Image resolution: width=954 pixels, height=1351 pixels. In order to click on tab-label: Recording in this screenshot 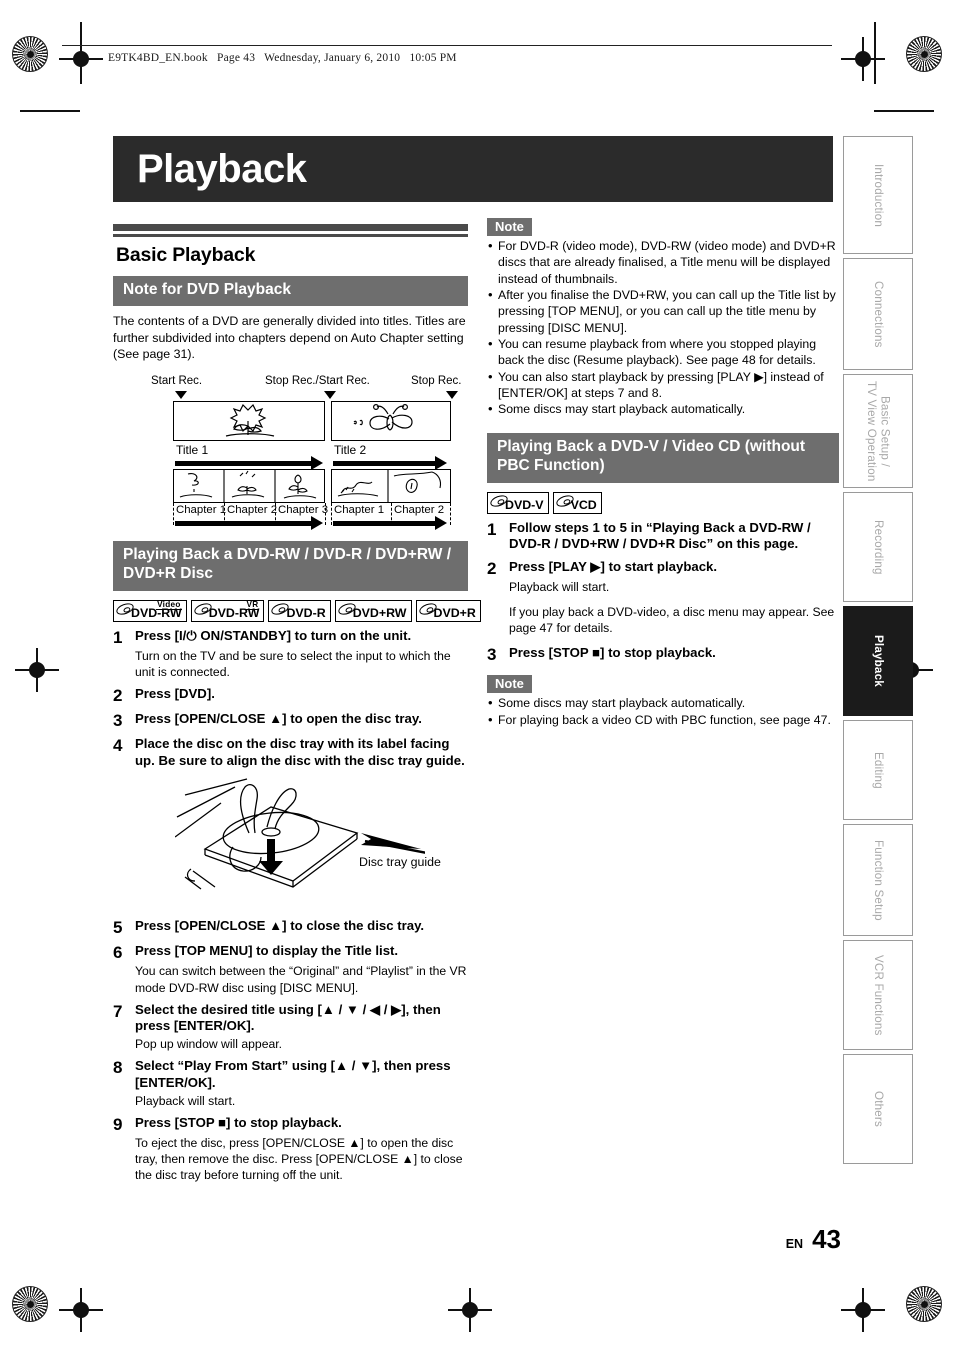, I will do `click(878, 547)`.